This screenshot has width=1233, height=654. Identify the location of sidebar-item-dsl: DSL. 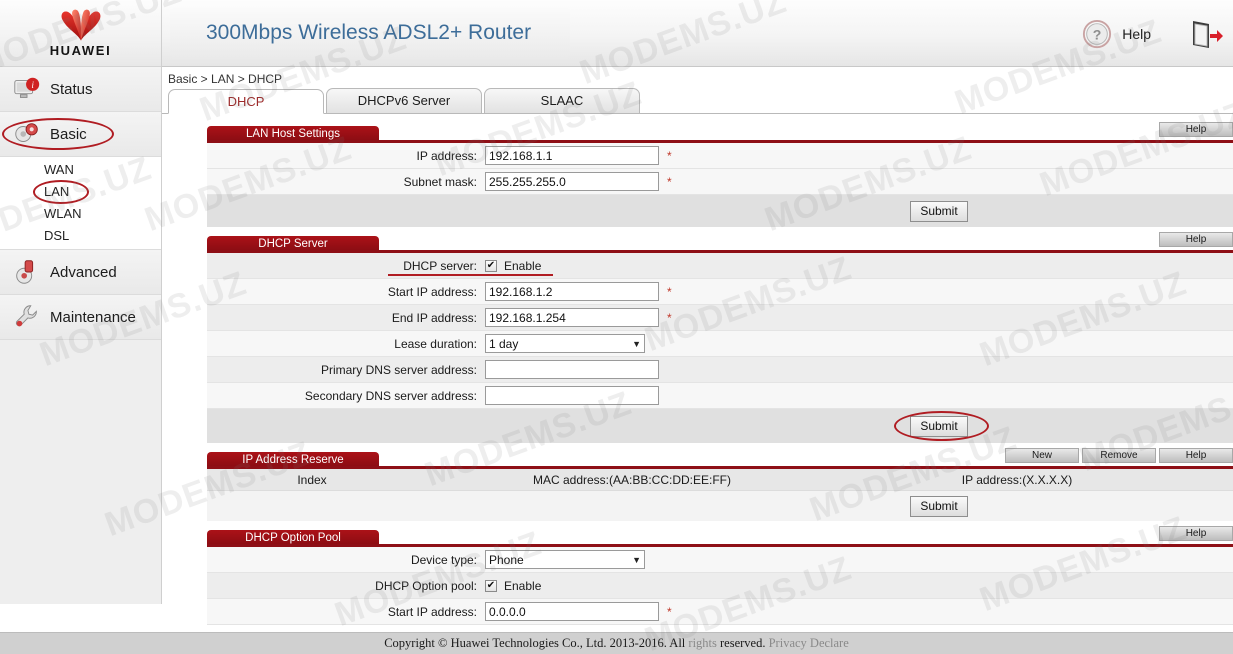
(80, 236).